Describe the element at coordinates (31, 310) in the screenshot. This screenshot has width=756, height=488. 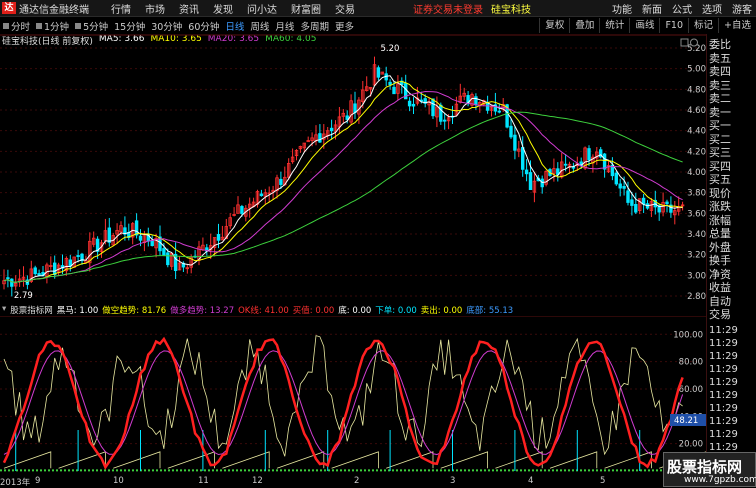
I see `indicator-name: 股票指标网` at that location.